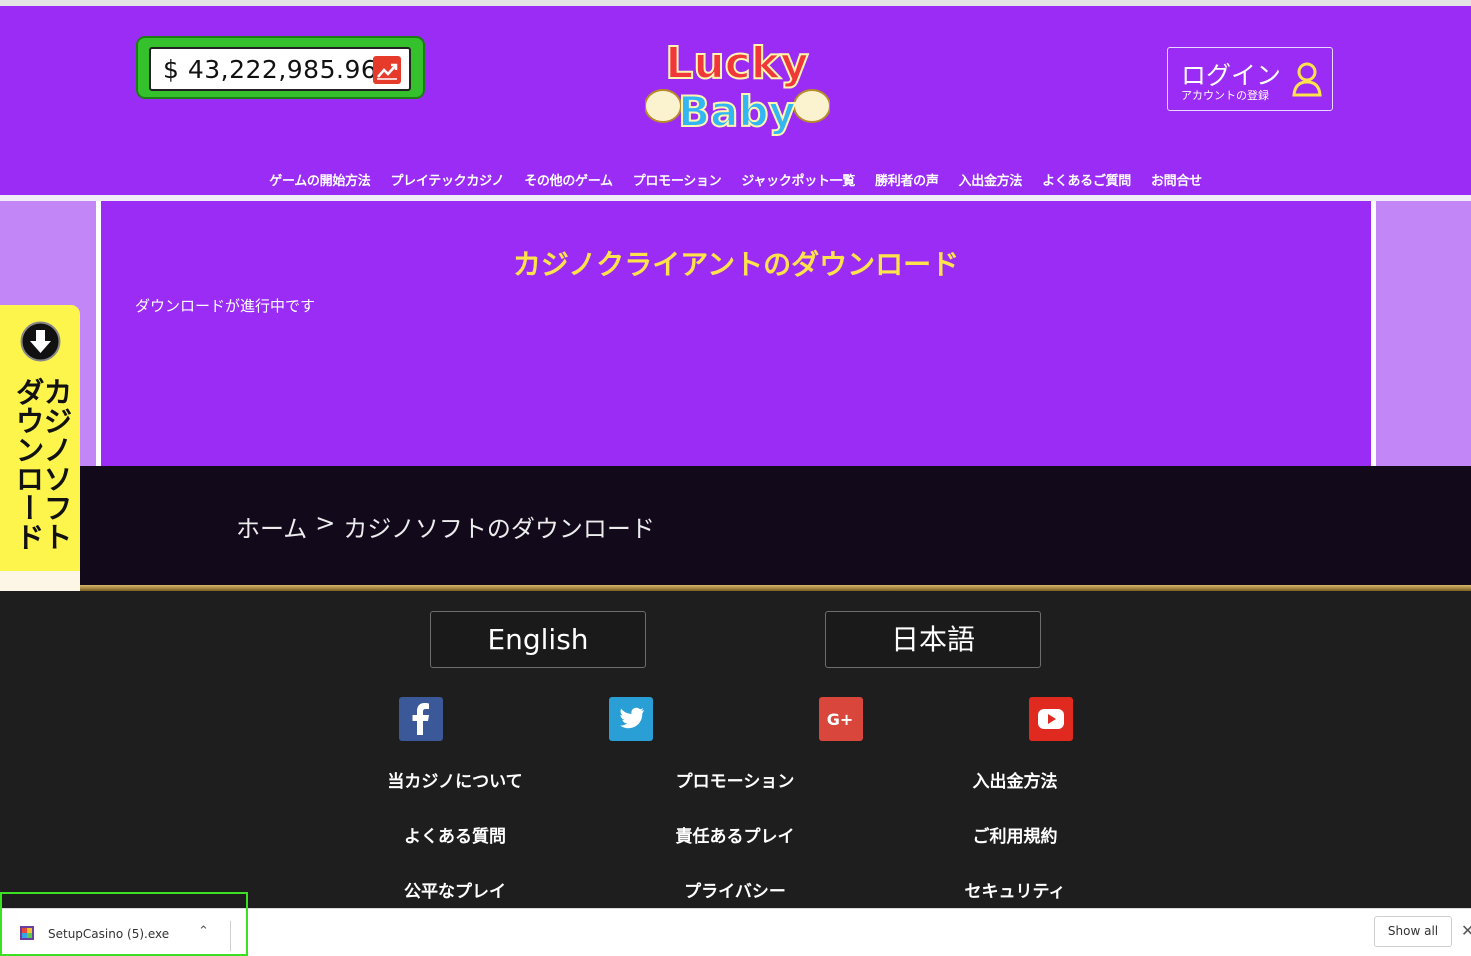  What do you see at coordinates (230, 936) in the screenshot?
I see `shelf-item-separator` at bounding box center [230, 936].